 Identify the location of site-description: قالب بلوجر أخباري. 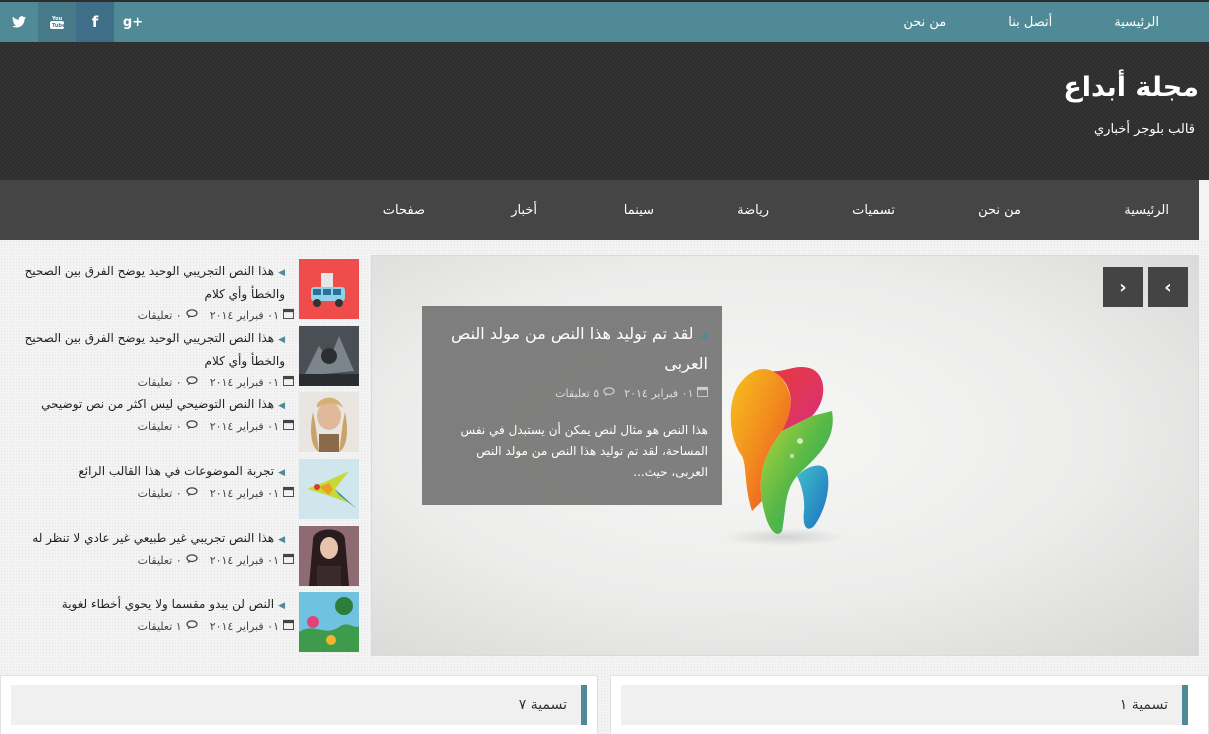
(1144, 129).